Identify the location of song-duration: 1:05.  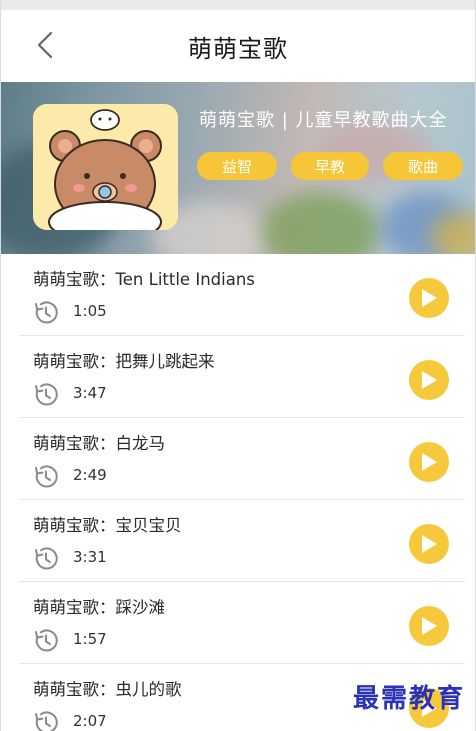
(90, 311).